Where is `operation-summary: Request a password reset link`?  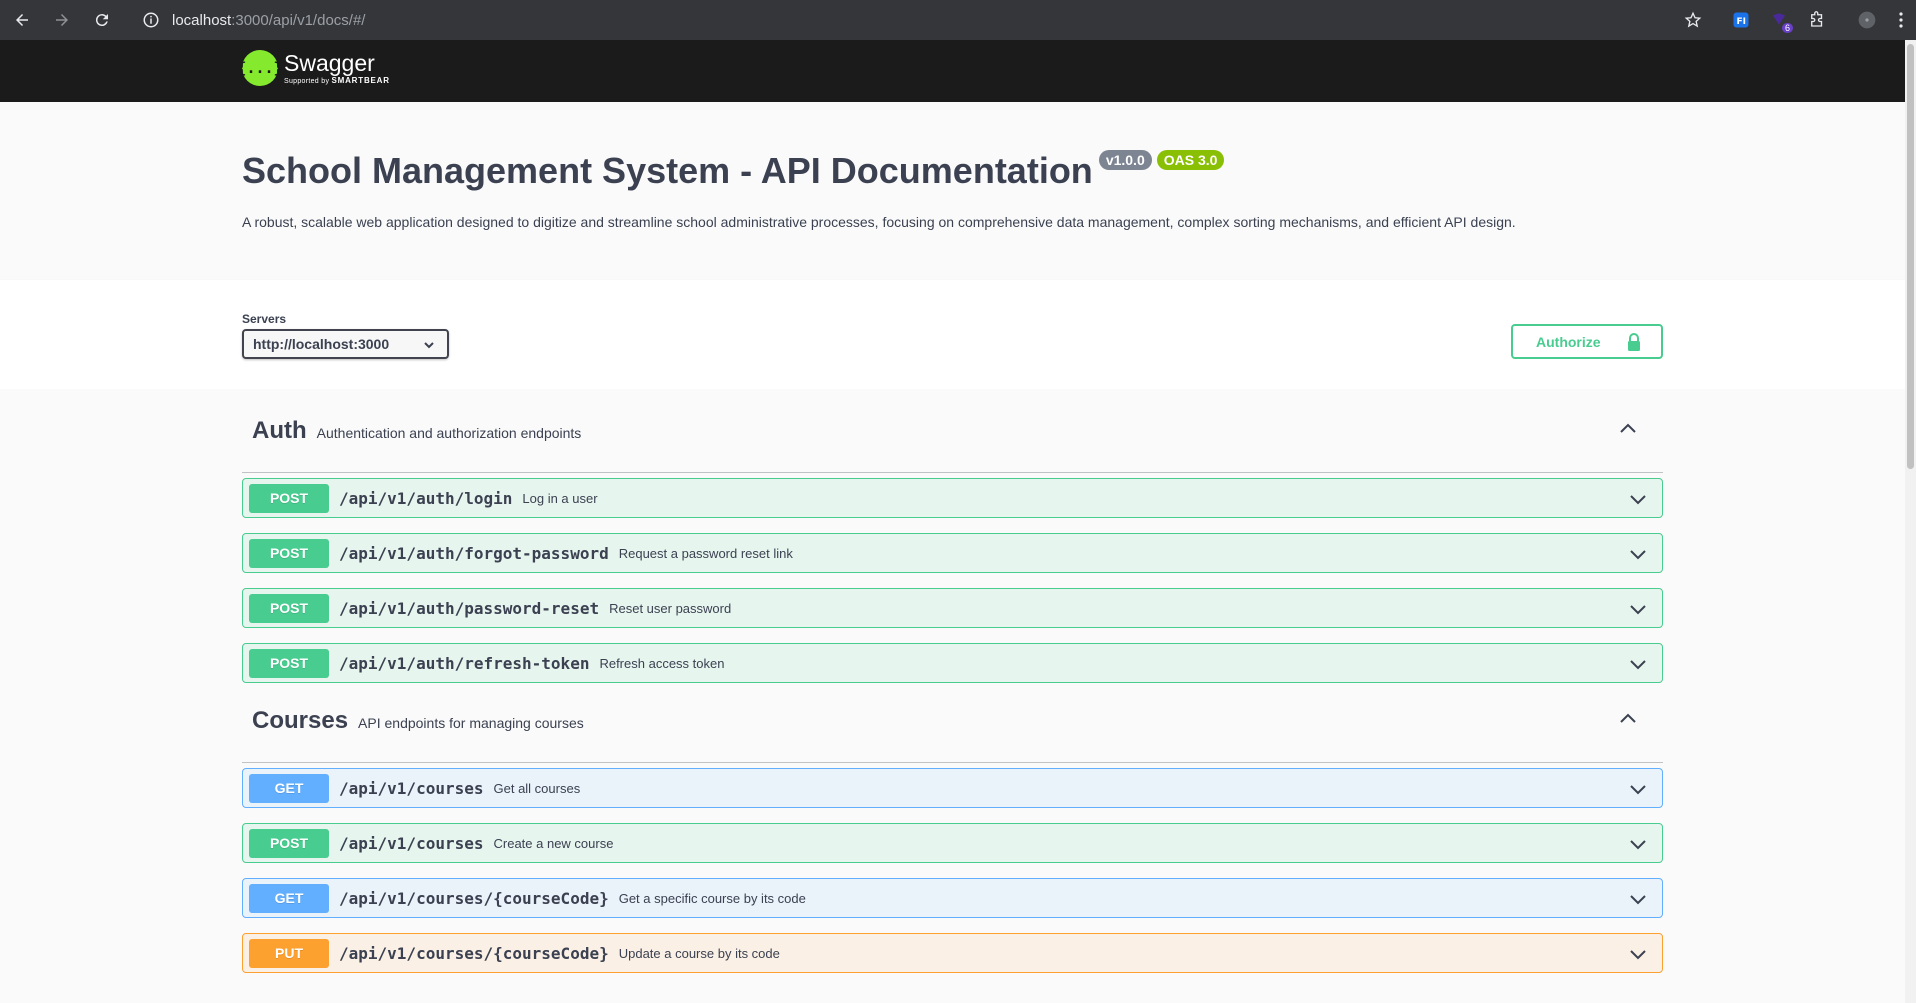 operation-summary: Request a password reset link is located at coordinates (705, 553).